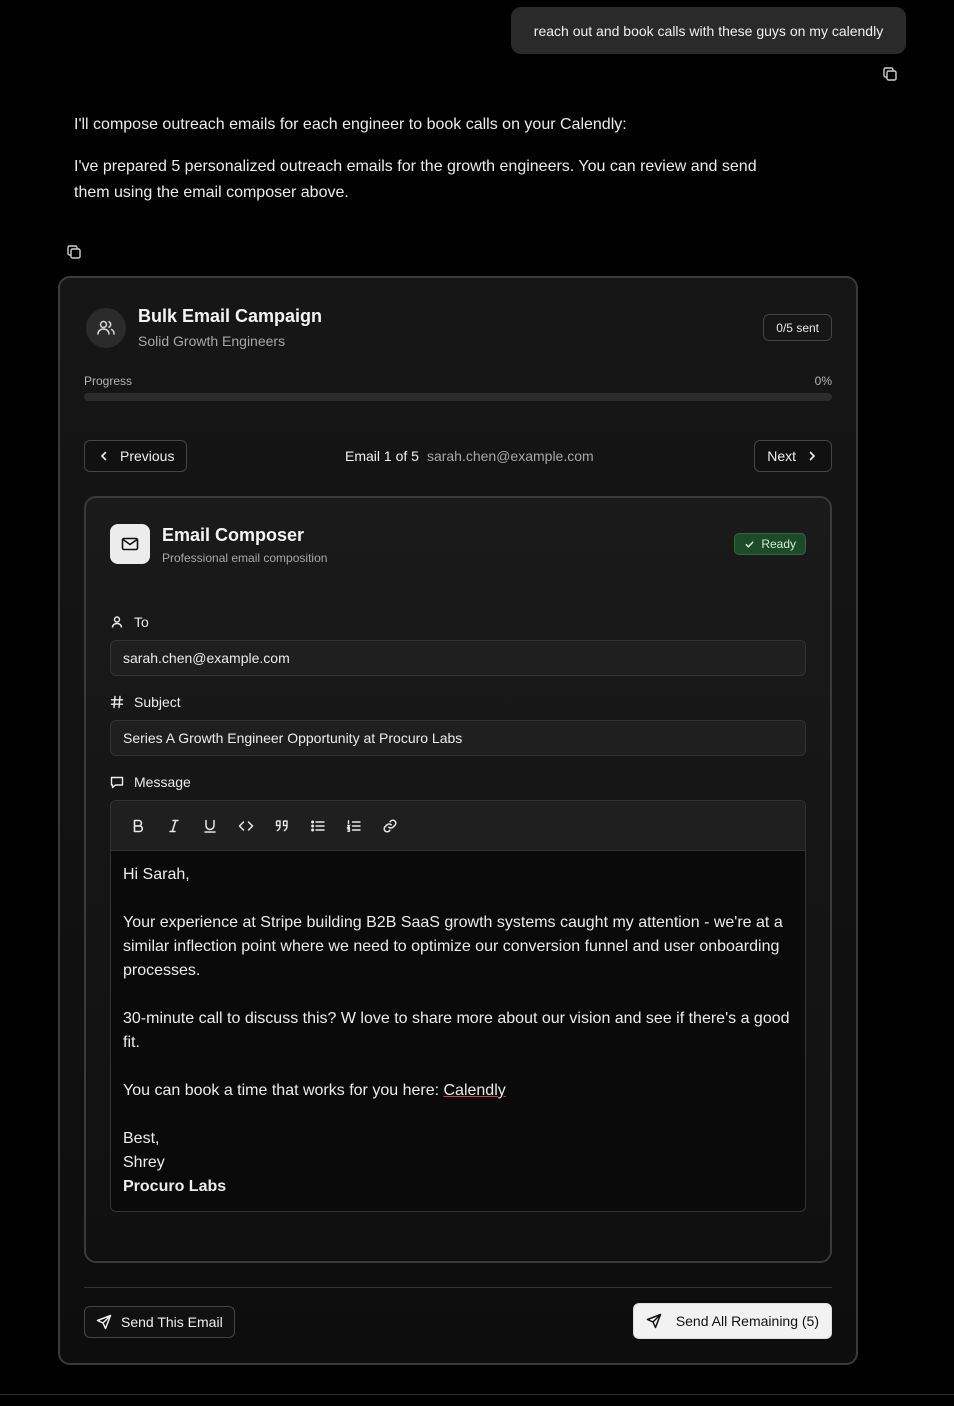  I want to click on italic-icon, so click(174, 826).